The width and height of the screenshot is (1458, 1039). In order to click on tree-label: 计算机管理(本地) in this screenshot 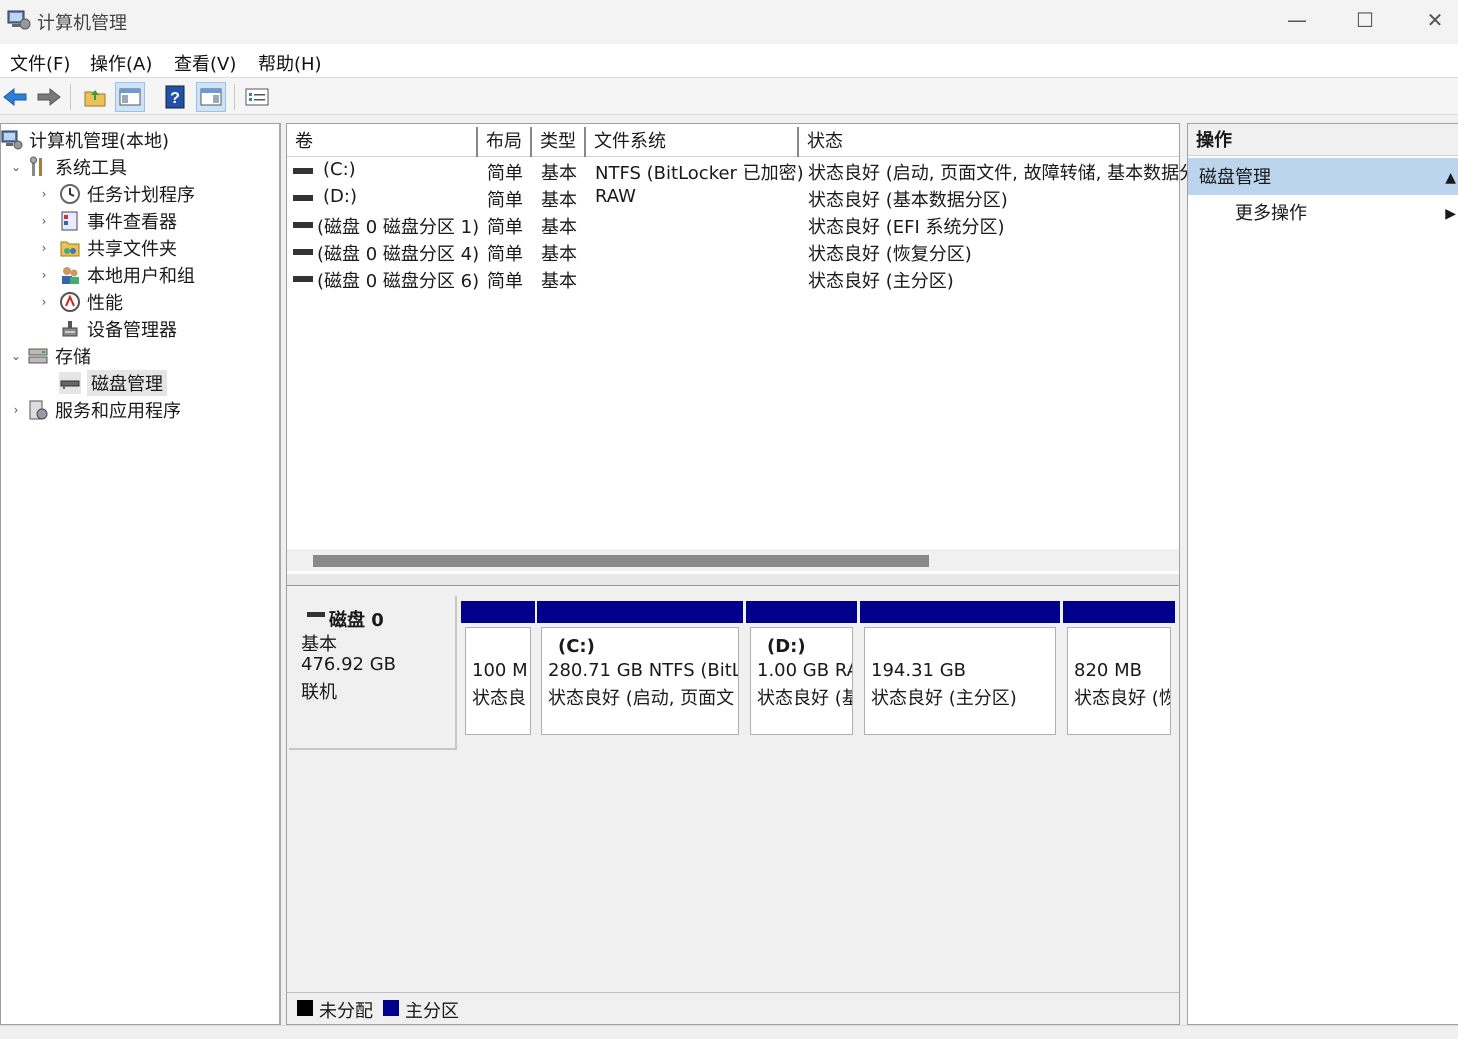, I will do `click(99, 141)`.